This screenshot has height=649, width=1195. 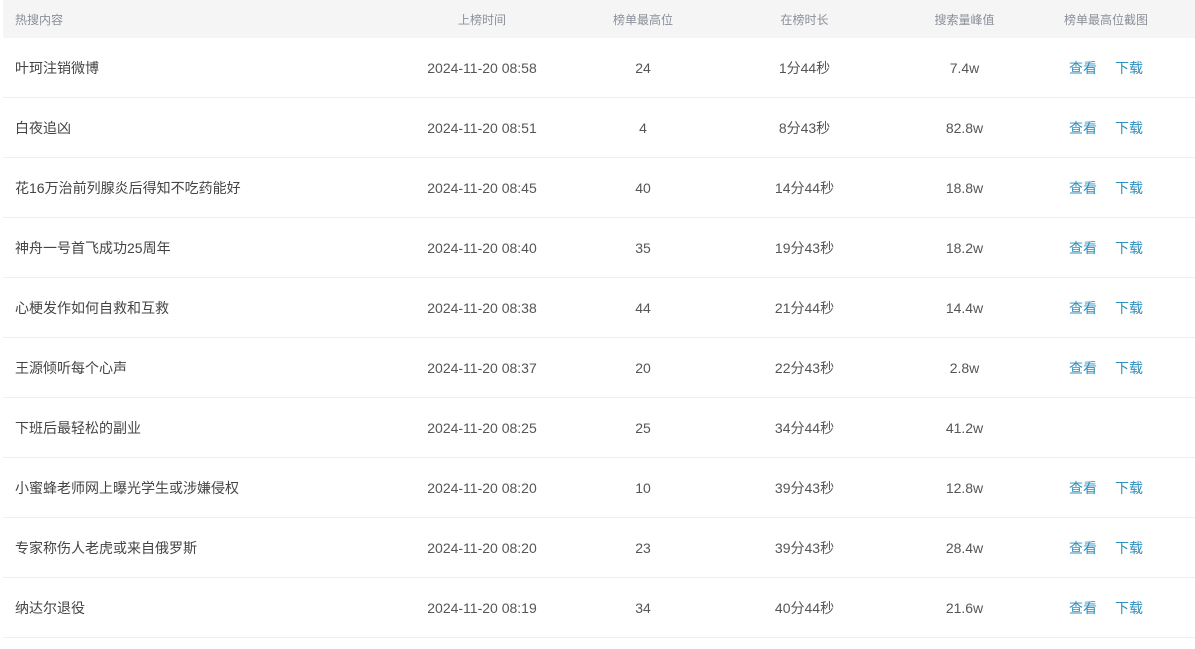 What do you see at coordinates (643, 67) in the screenshot?
I see `row-rank: 24` at bounding box center [643, 67].